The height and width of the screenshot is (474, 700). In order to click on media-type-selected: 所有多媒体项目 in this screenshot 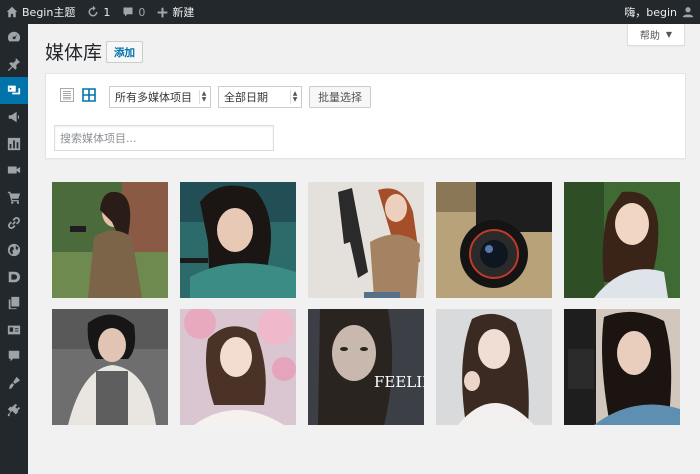, I will do `click(153, 97)`.